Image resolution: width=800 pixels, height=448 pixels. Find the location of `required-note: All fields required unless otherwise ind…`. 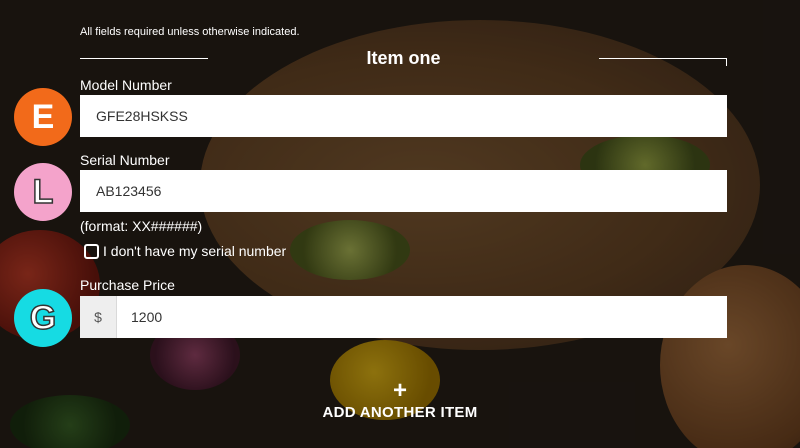

required-note: All fields required unless otherwise ind… is located at coordinates (190, 32).